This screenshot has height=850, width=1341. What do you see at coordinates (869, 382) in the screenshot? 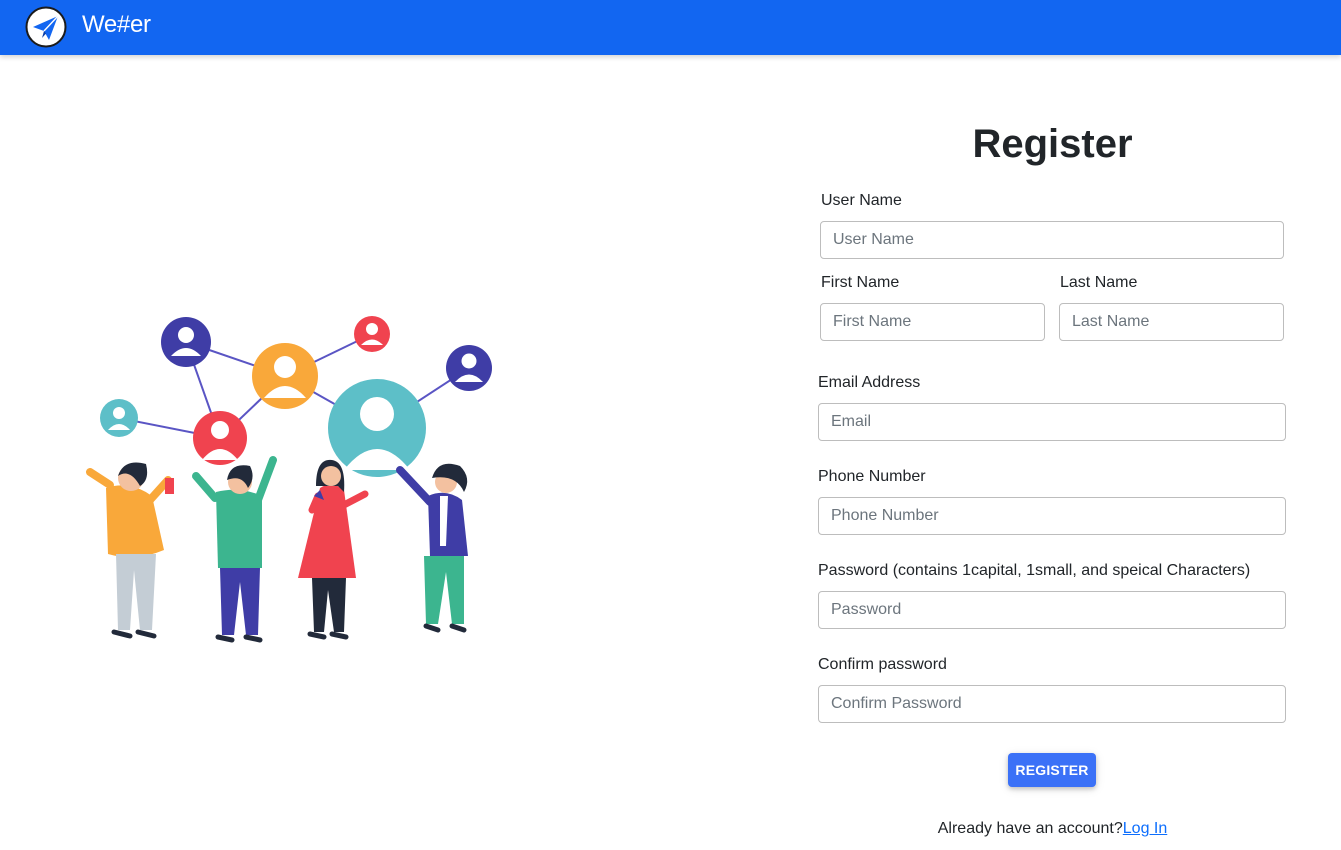
I see `email-label: Email Address` at bounding box center [869, 382].